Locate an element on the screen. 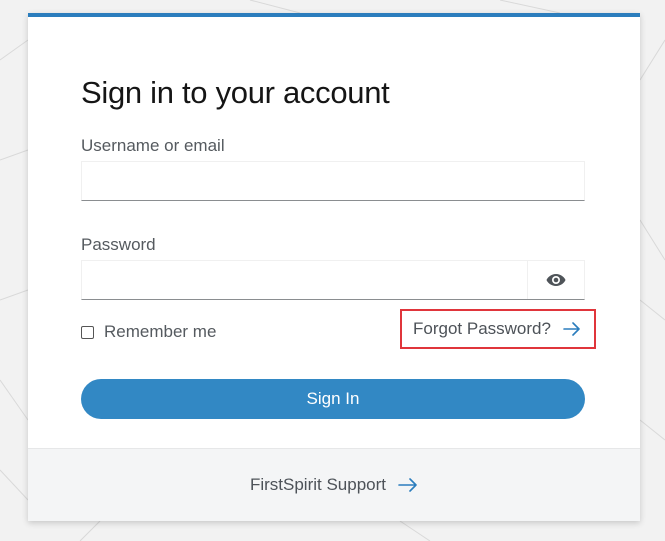 The image size is (665, 541). forgot-password-link: Forgot Password? is located at coordinates (498, 329).